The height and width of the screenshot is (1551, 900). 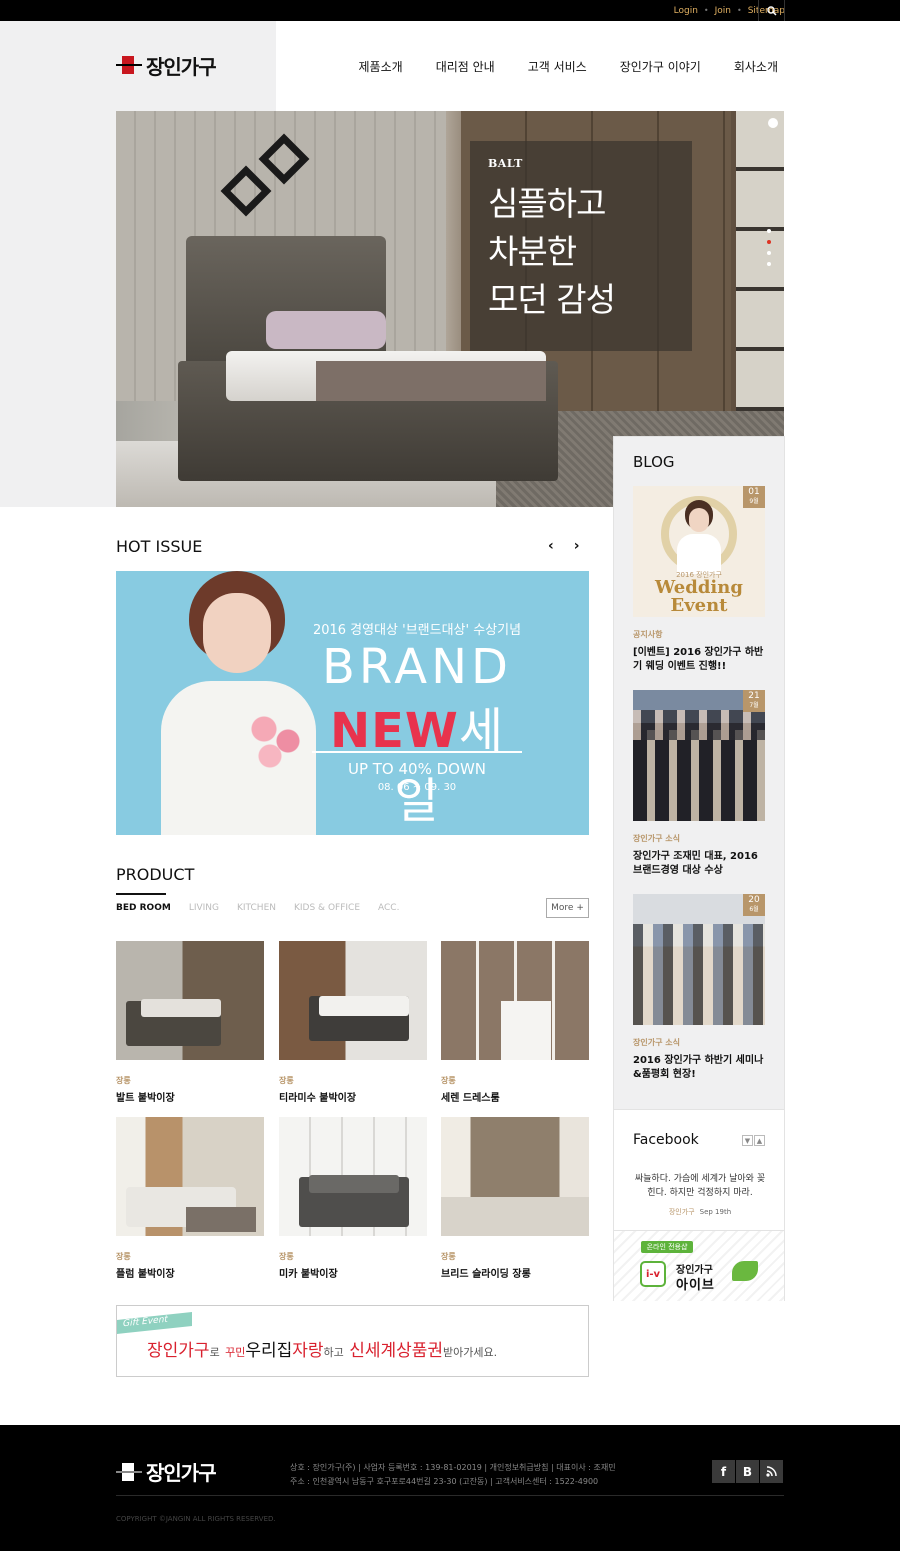 What do you see at coordinates (159, 546) in the screenshot?
I see `hot-issue-title: HOT ISSUE` at bounding box center [159, 546].